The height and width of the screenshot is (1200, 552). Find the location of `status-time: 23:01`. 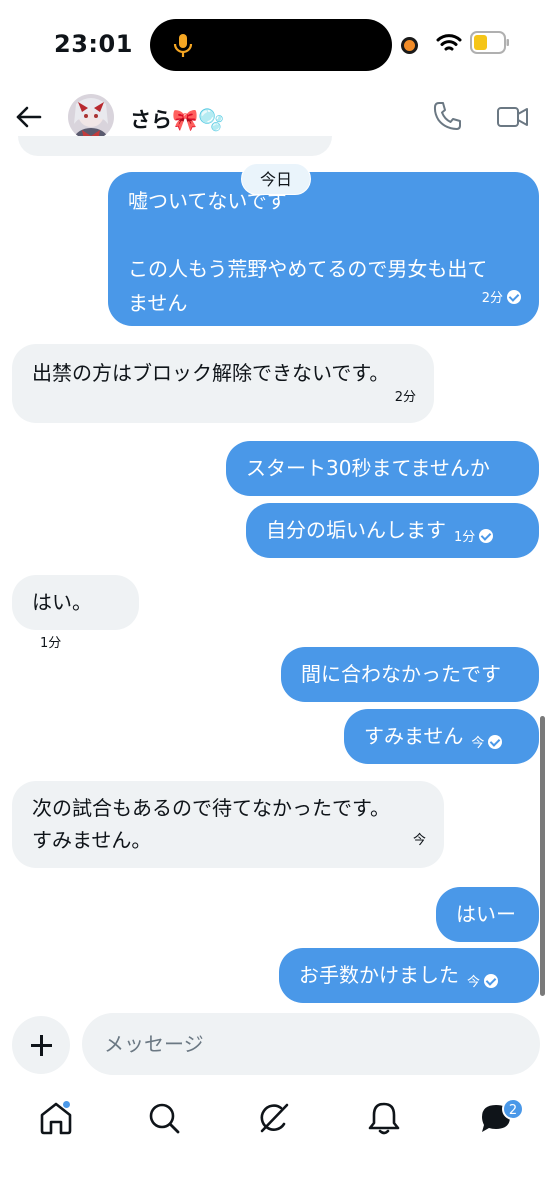

status-time: 23:01 is located at coordinates (93, 44).